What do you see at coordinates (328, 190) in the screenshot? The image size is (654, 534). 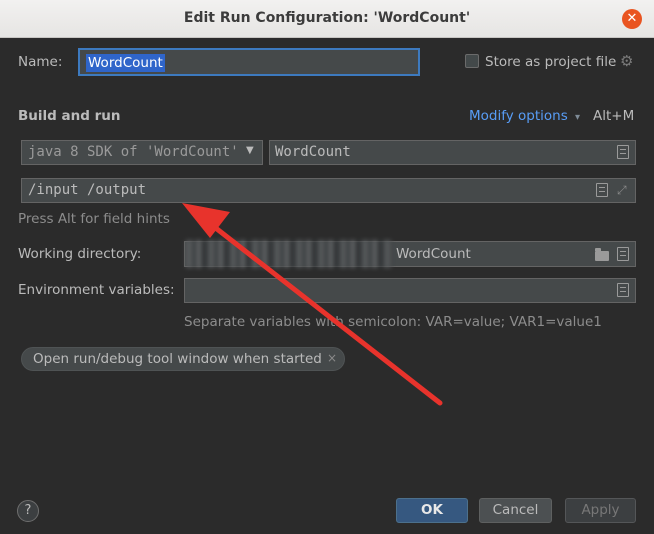 I see `program-arguments-field: /input /output` at bounding box center [328, 190].